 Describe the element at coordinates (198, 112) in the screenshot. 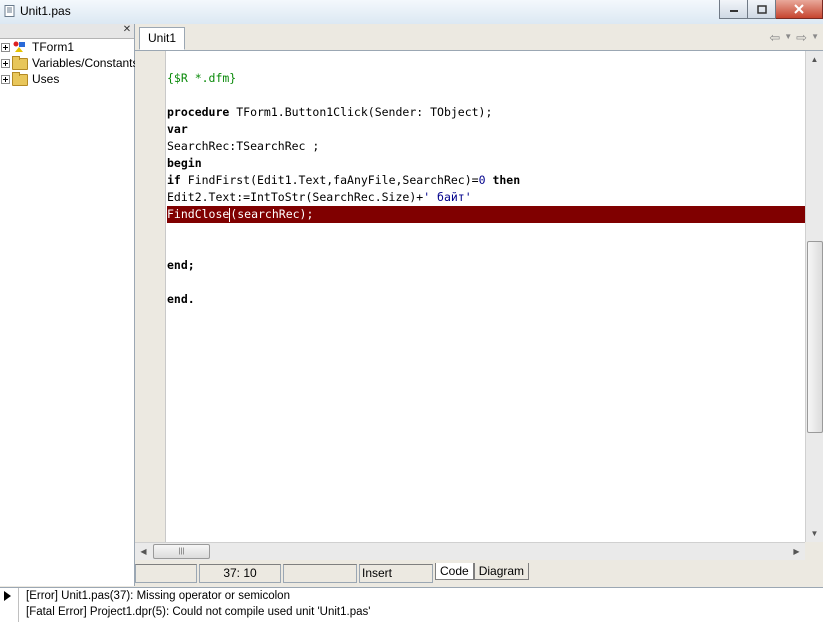

I see `keyword: procedure` at that location.